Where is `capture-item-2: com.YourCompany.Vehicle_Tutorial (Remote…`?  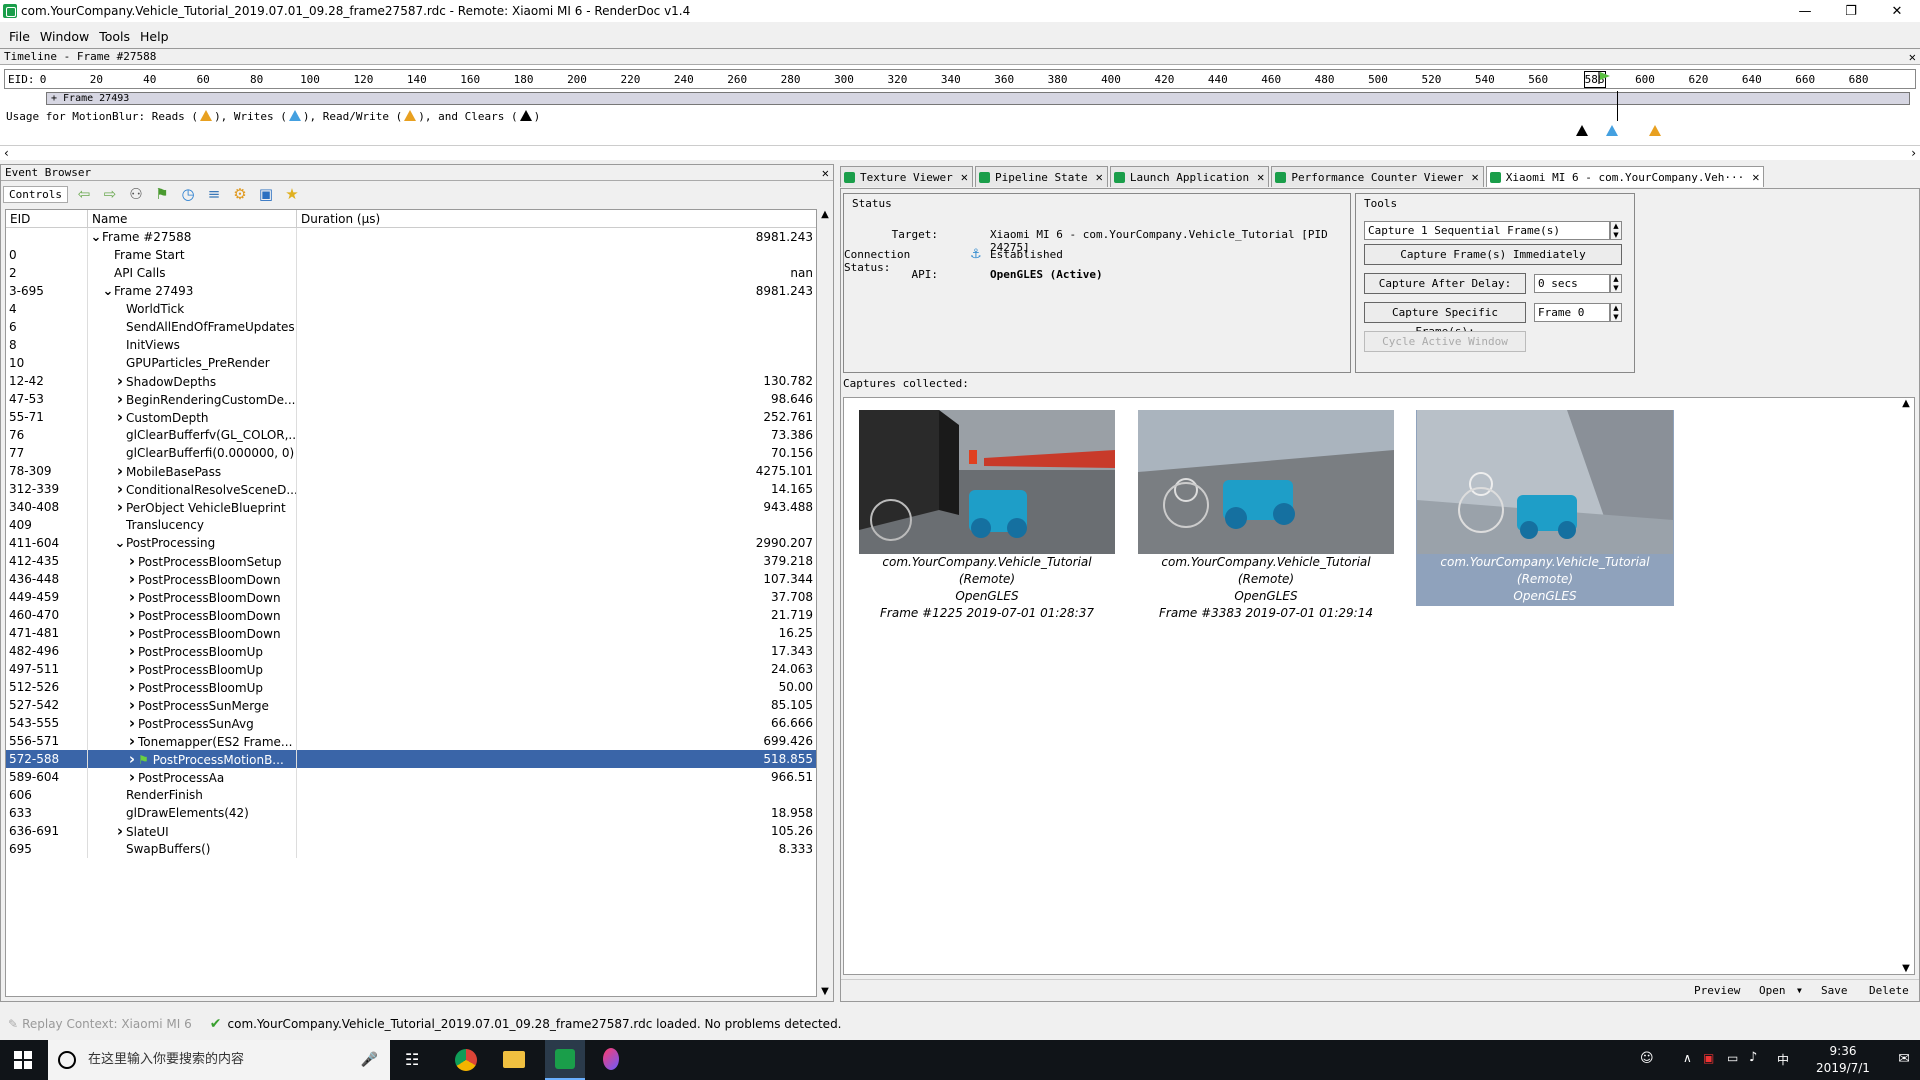 capture-item-2: com.YourCompany.Vehicle_Tutorial (Remote… is located at coordinates (1266, 515).